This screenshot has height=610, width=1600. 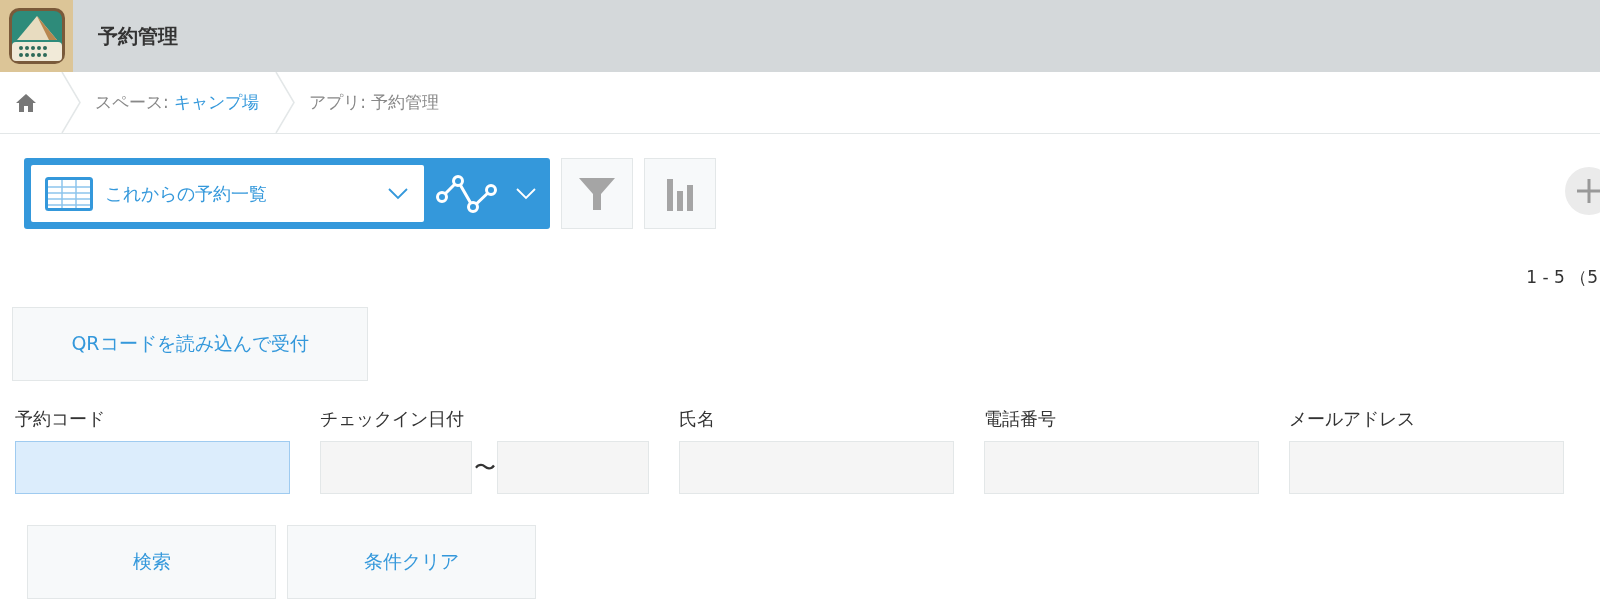 What do you see at coordinates (138, 36) in the screenshot?
I see `app-title: 予約管理` at bounding box center [138, 36].